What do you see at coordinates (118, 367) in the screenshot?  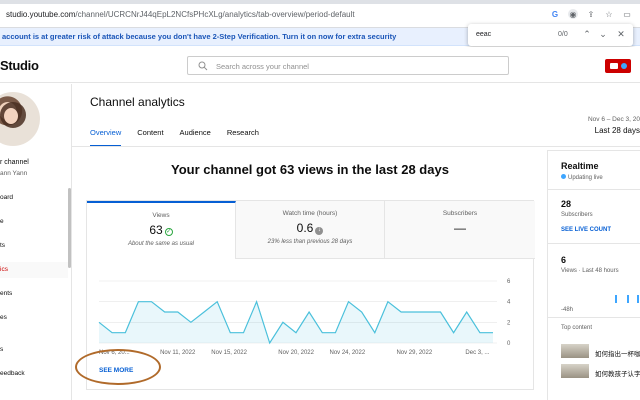 I see `annotation-circle` at bounding box center [118, 367].